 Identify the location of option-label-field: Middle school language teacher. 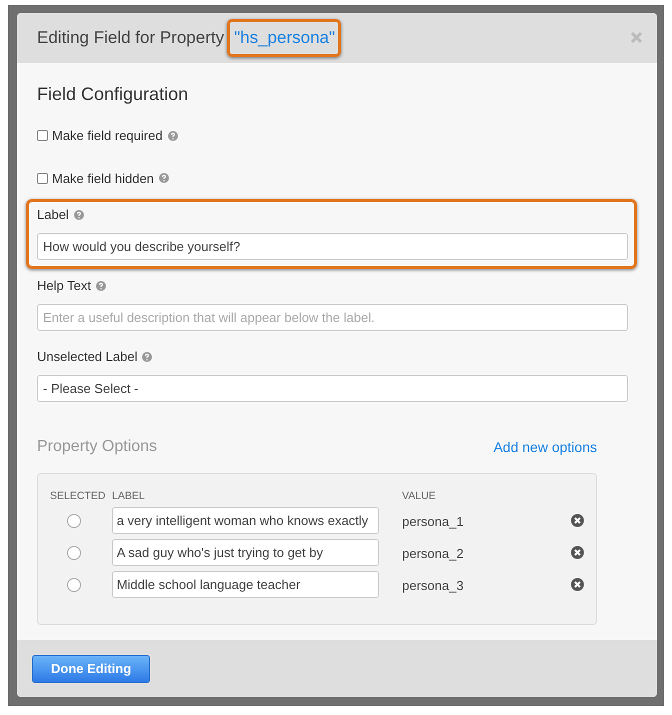
(246, 584).